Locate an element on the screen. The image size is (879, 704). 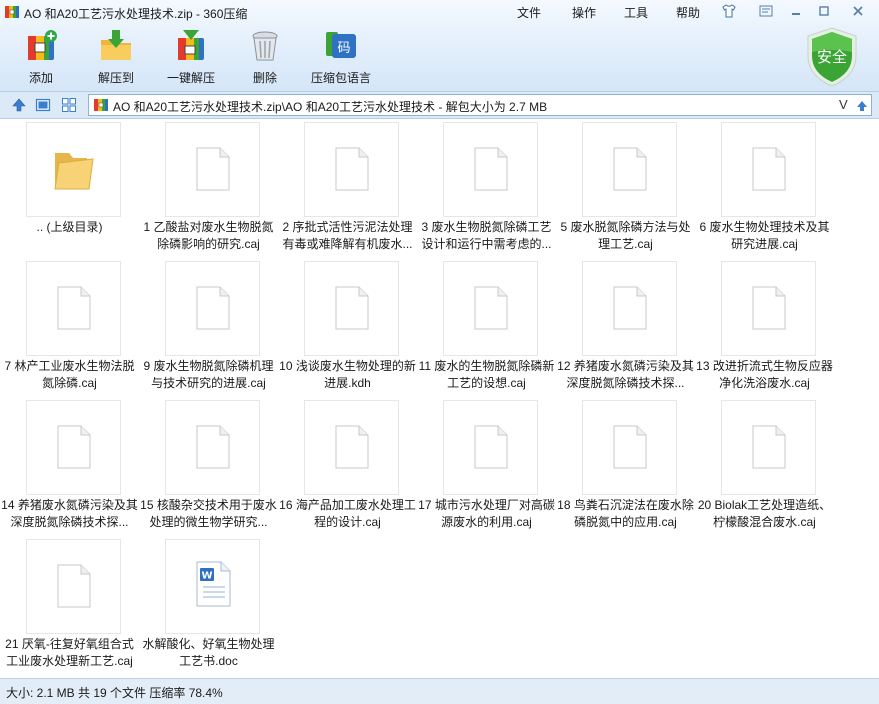
file-name: 7 林产工业废水生物法脱氮除磷.caj is located at coordinates (69, 374).